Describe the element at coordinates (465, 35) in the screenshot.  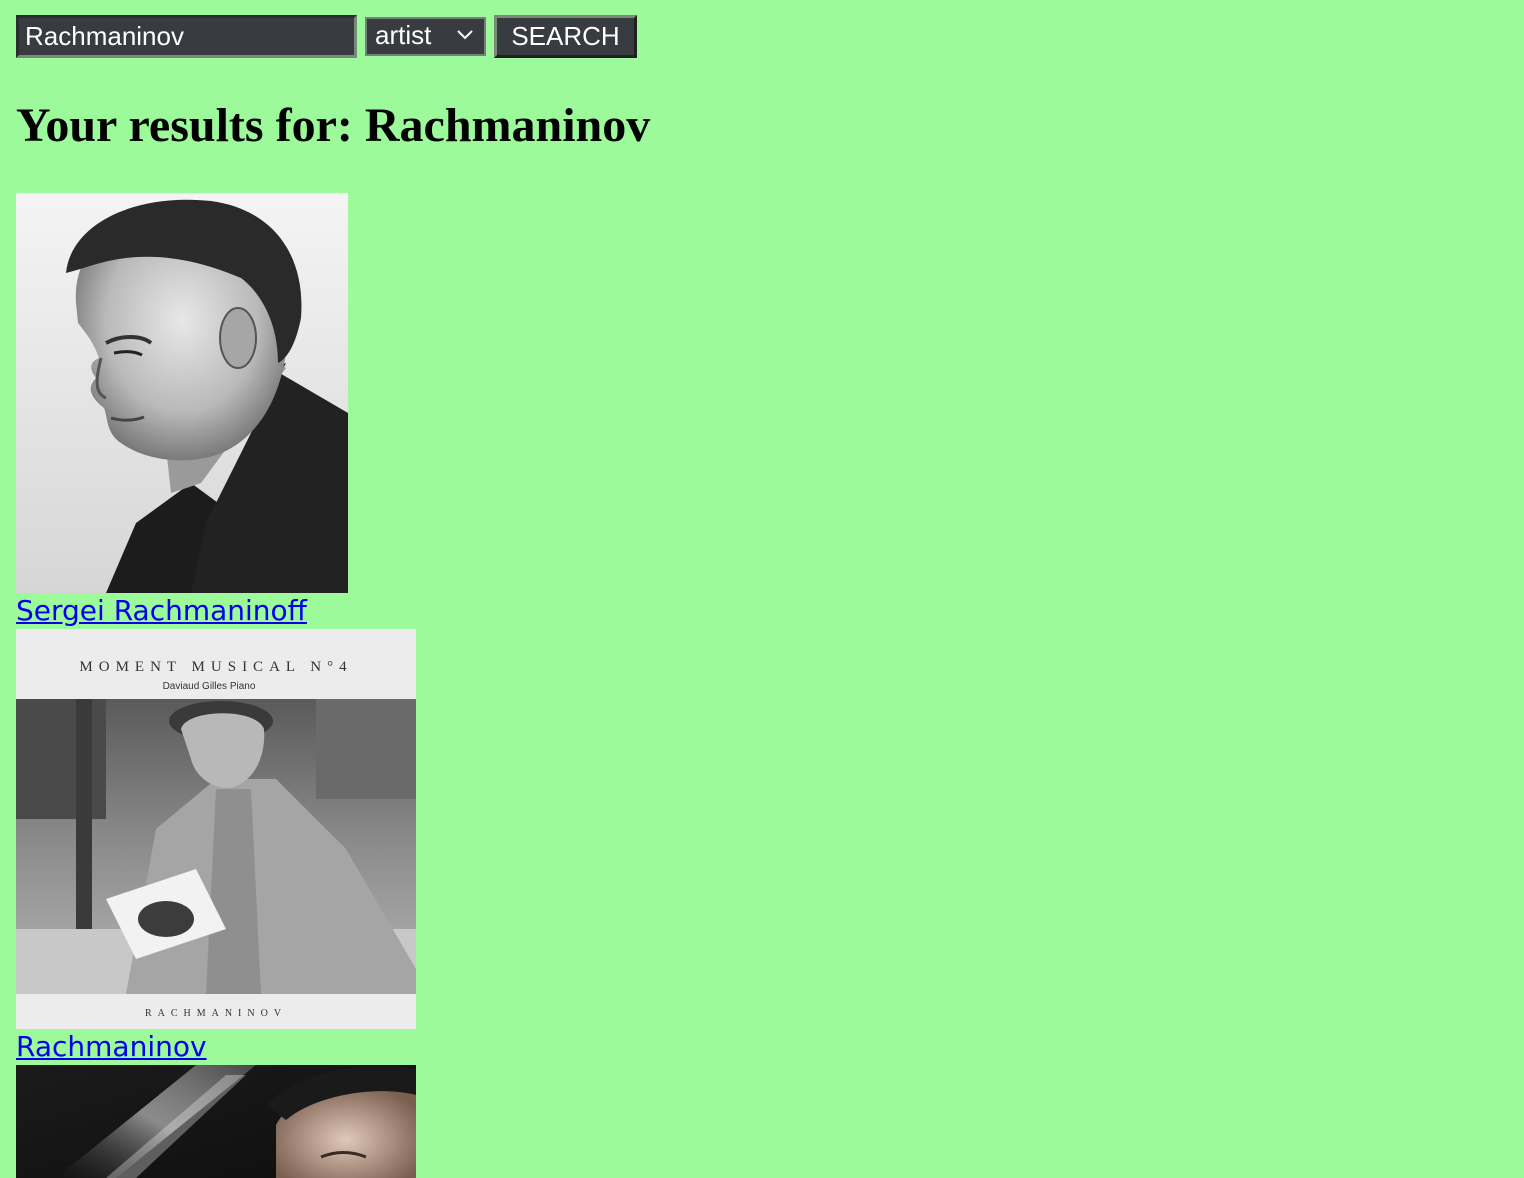
I see `chevron-down-icon` at that location.